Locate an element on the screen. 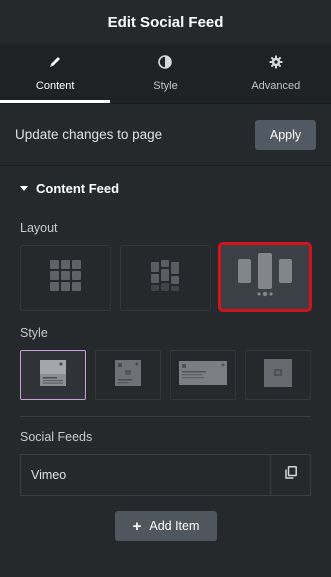  grid-layout-icon is located at coordinates (65, 278).